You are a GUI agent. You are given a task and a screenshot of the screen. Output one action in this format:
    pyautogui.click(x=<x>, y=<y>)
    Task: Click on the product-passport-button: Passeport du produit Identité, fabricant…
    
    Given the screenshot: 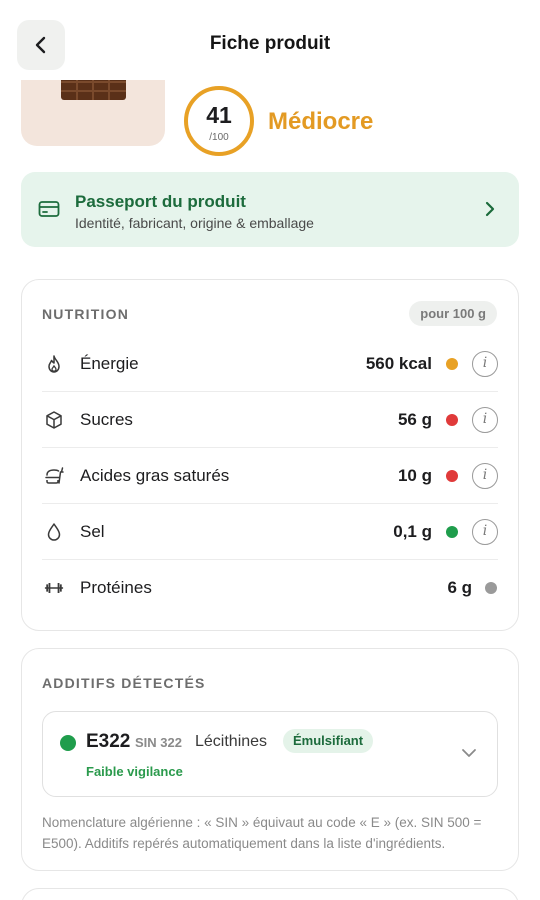 What is the action you would take?
    pyautogui.click(x=270, y=209)
    